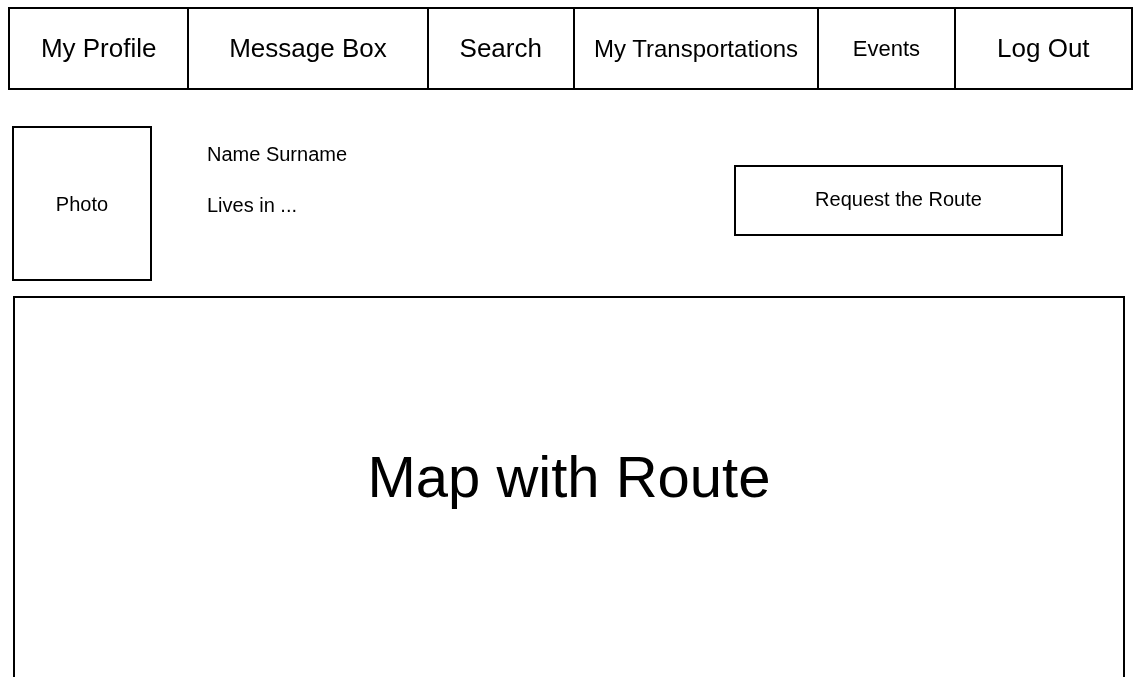  I want to click on user-name: Name Surname, so click(277, 154).